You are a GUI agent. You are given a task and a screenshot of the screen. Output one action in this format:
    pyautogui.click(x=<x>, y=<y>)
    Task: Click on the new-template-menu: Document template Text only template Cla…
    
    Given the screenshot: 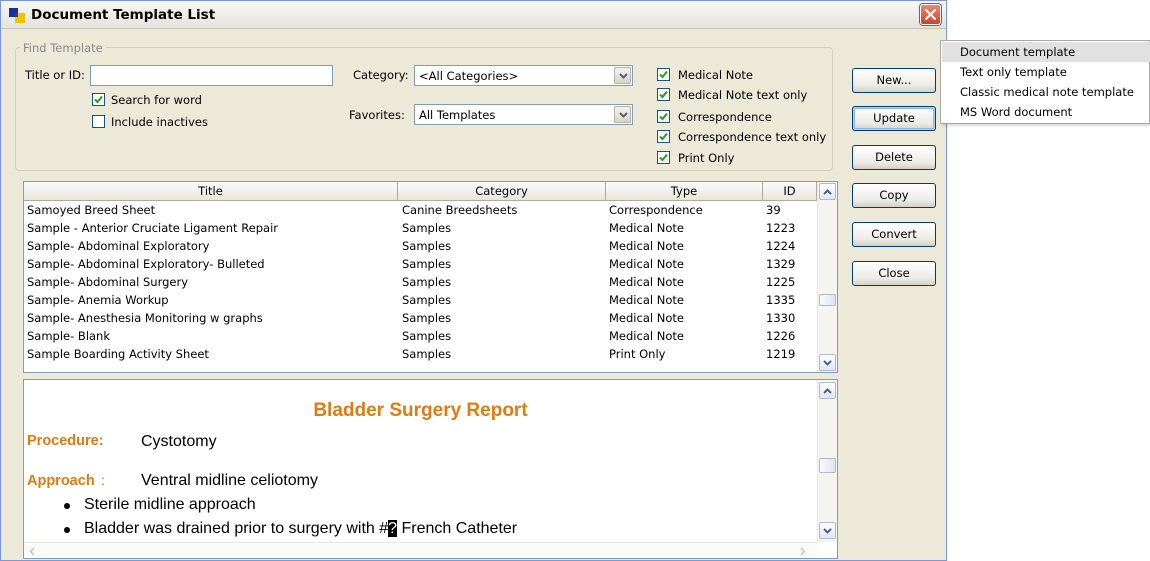 What is the action you would take?
    pyautogui.click(x=1045, y=82)
    